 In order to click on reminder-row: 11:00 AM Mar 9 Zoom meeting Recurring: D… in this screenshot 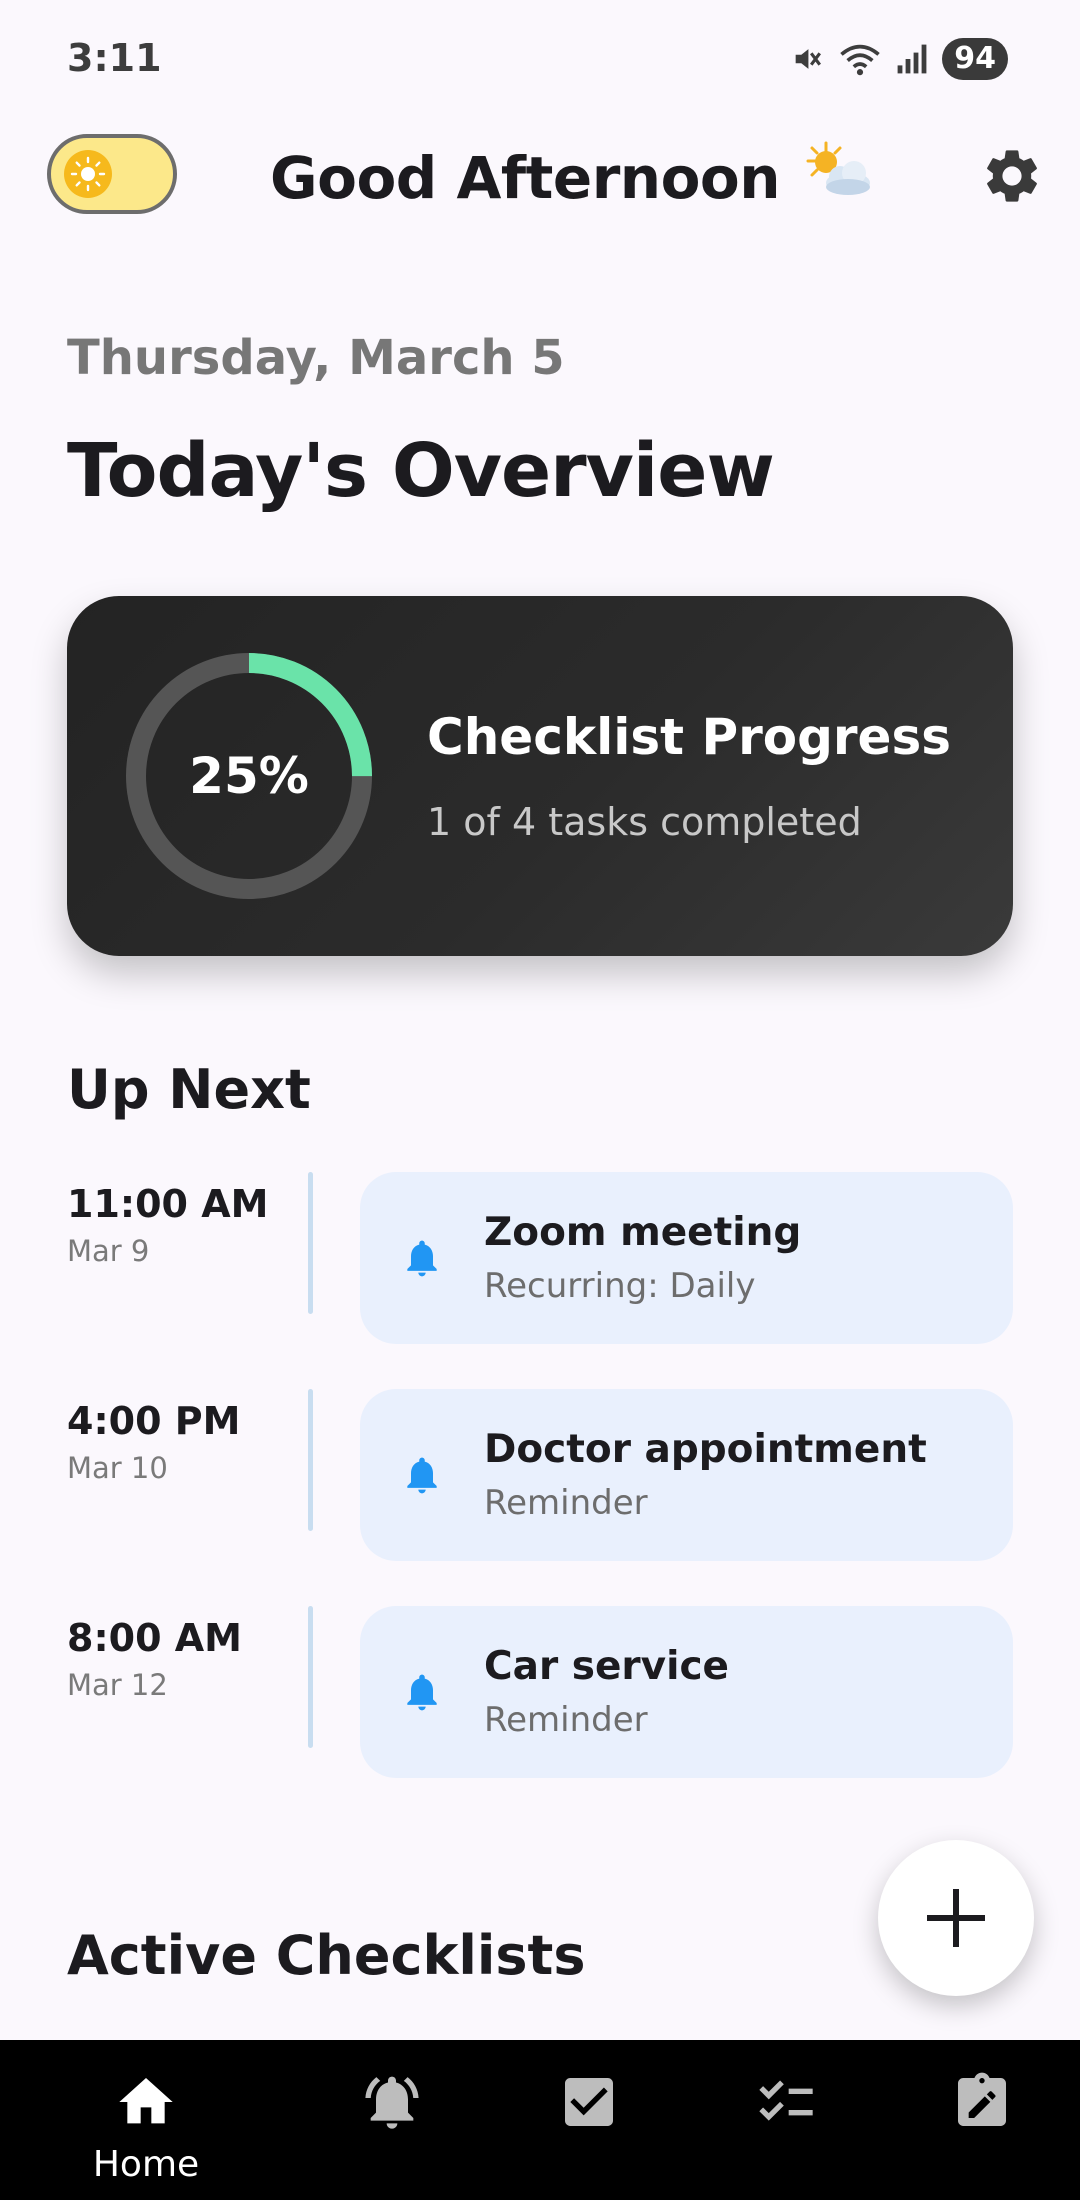, I will do `click(540, 1258)`.